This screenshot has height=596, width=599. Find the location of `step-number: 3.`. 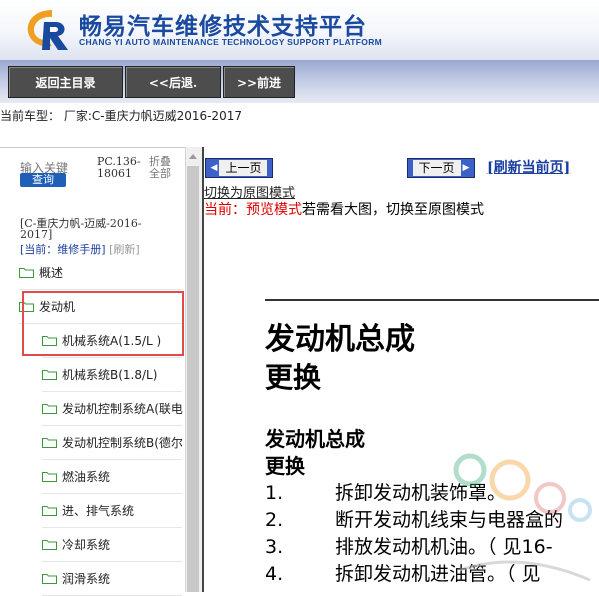

step-number: 3. is located at coordinates (274, 547).